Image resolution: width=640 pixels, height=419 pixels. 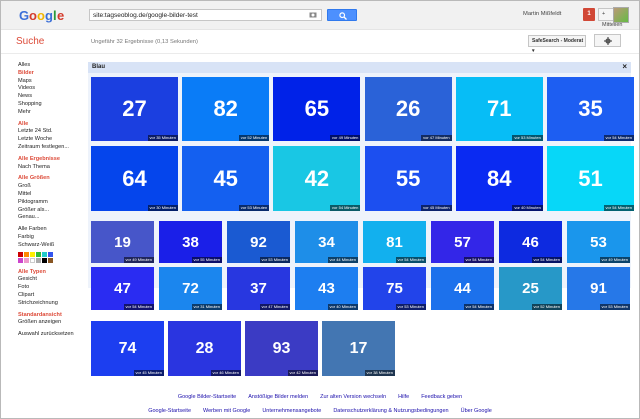 I want to click on filter-view-item: Größen anzeigen, so click(x=52, y=323).